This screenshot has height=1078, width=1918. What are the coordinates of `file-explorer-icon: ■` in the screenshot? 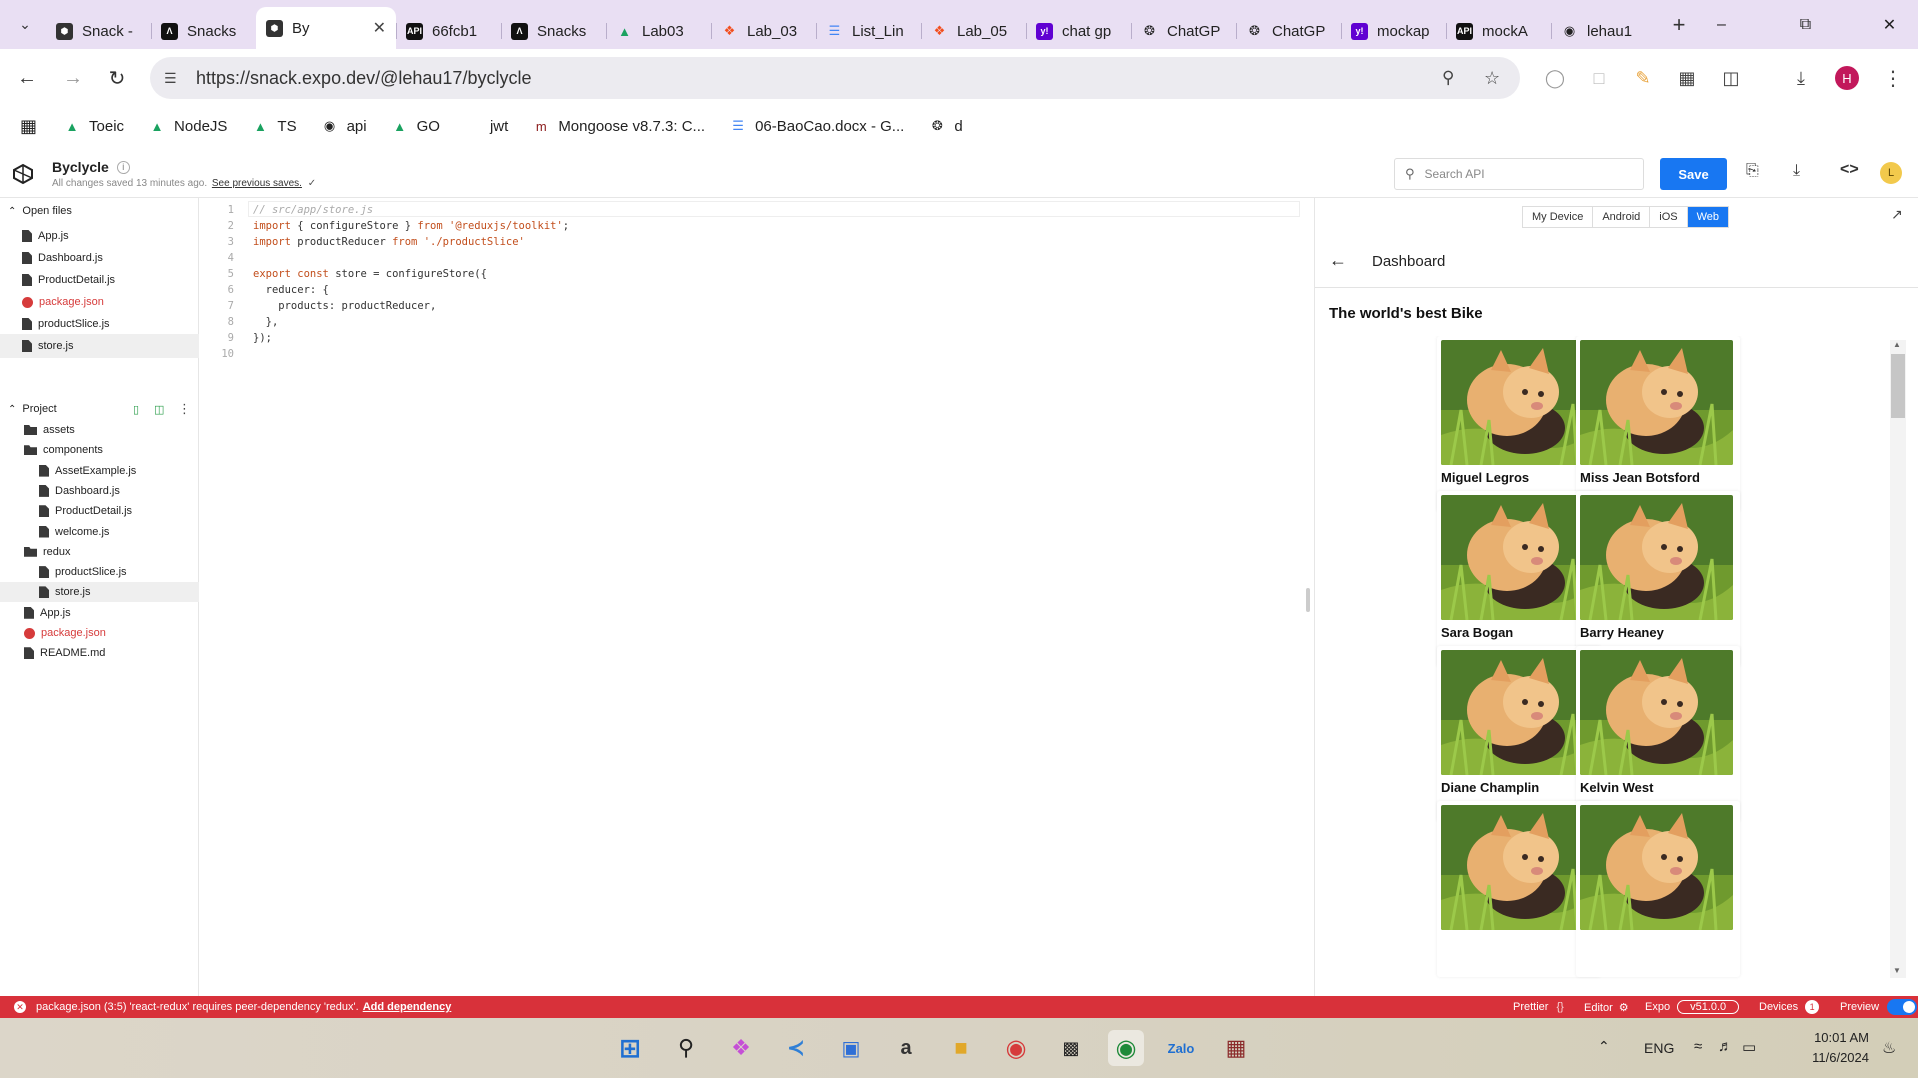 It's located at (961, 1048).